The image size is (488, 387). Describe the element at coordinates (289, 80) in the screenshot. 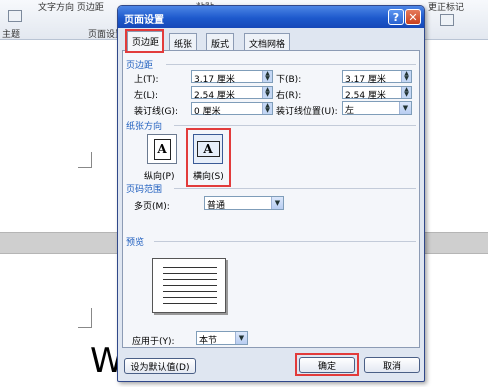

I see `bottom-margin-label: 下(B):` at that location.